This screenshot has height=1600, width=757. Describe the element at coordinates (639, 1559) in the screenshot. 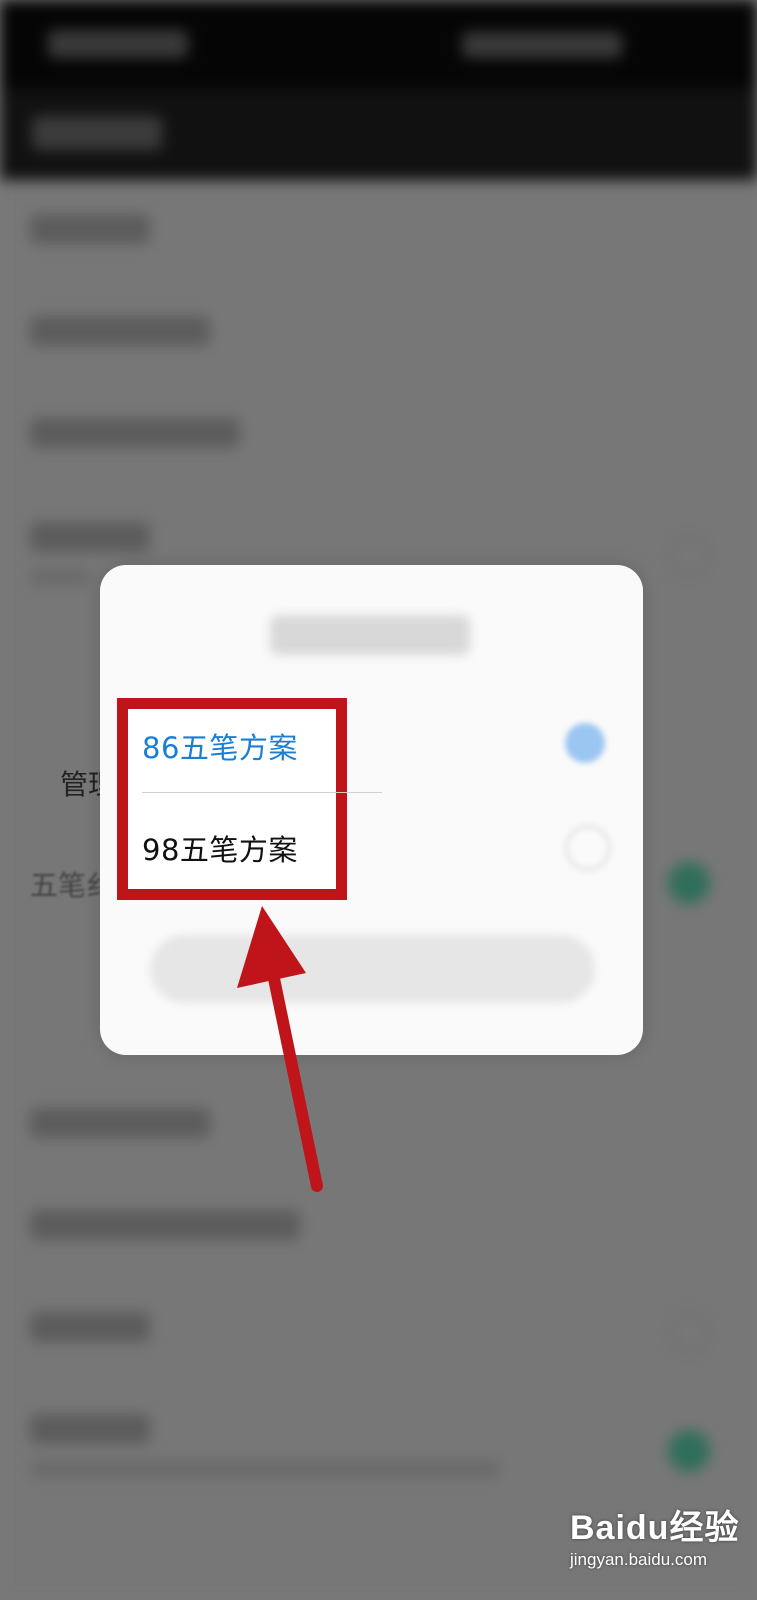

I see `watermark-site: jingyan.baidu.com` at that location.